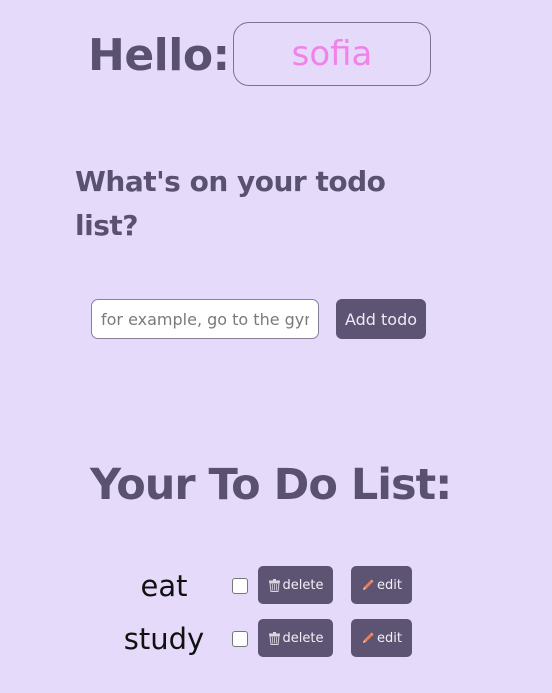 This screenshot has width=552, height=693. Describe the element at coordinates (271, 485) in the screenshot. I see `todo-list-title: Your To Do List:` at that location.